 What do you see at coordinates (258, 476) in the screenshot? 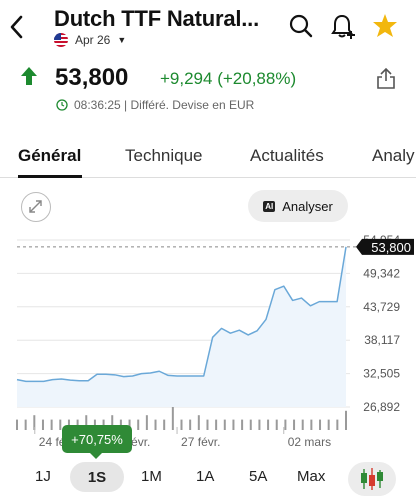
I see `range-5y: 5A` at bounding box center [258, 476].